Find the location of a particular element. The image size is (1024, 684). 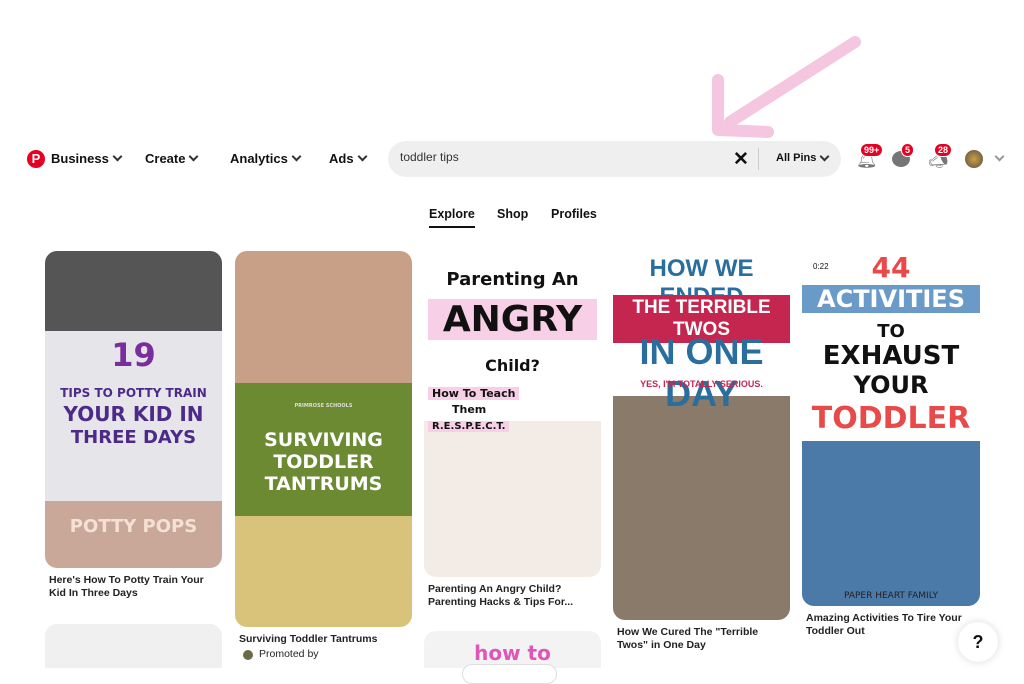

nav-ads: Ads is located at coordinates (348, 158).